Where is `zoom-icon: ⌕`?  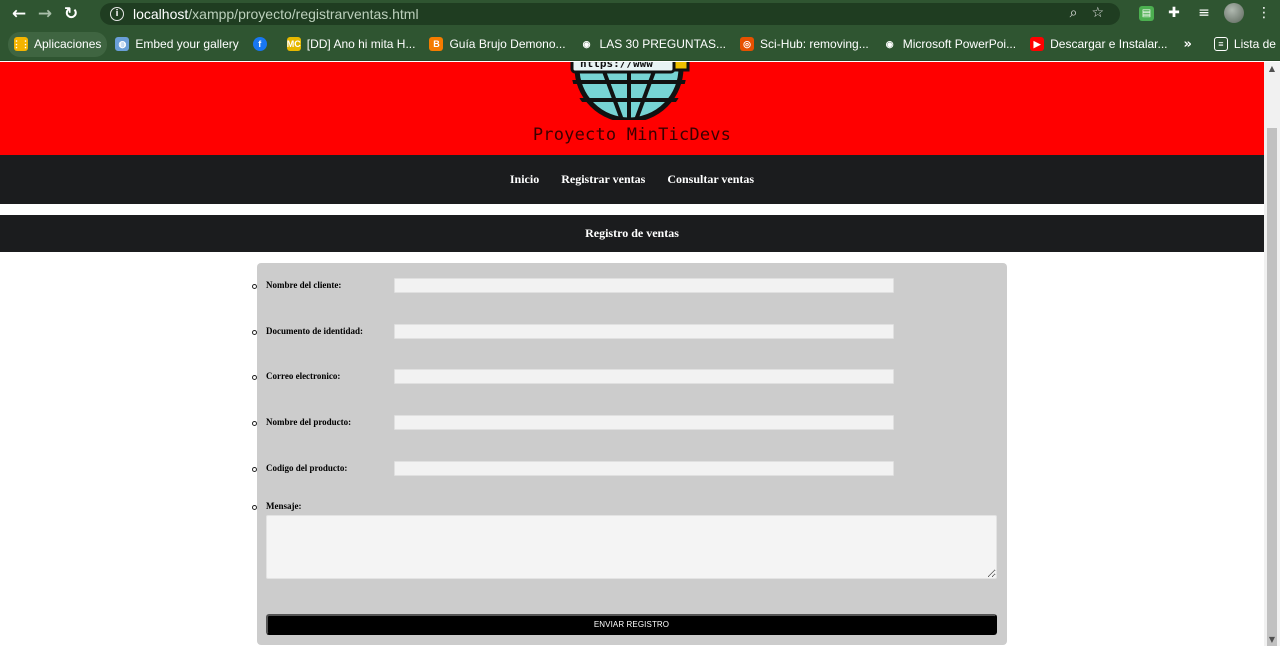
zoom-icon: ⌕ is located at coordinates (1074, 13).